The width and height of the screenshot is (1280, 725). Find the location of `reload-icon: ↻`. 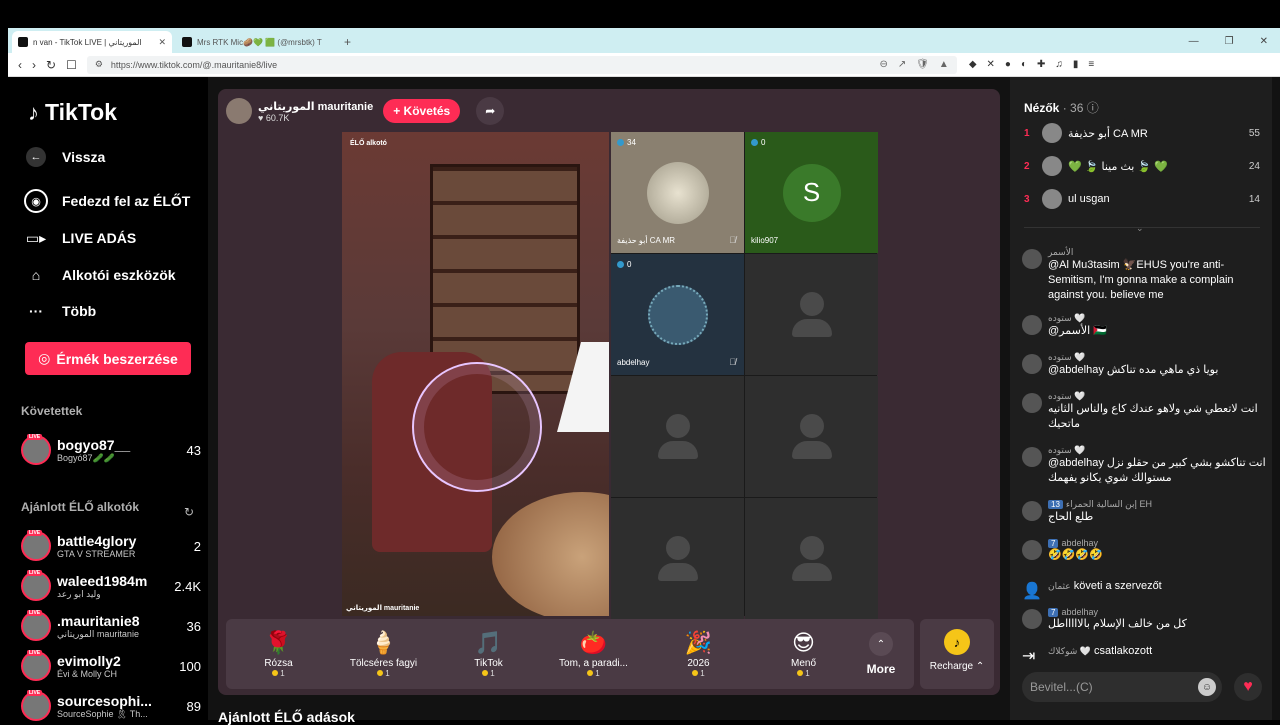

reload-icon: ↻ is located at coordinates (51, 65).